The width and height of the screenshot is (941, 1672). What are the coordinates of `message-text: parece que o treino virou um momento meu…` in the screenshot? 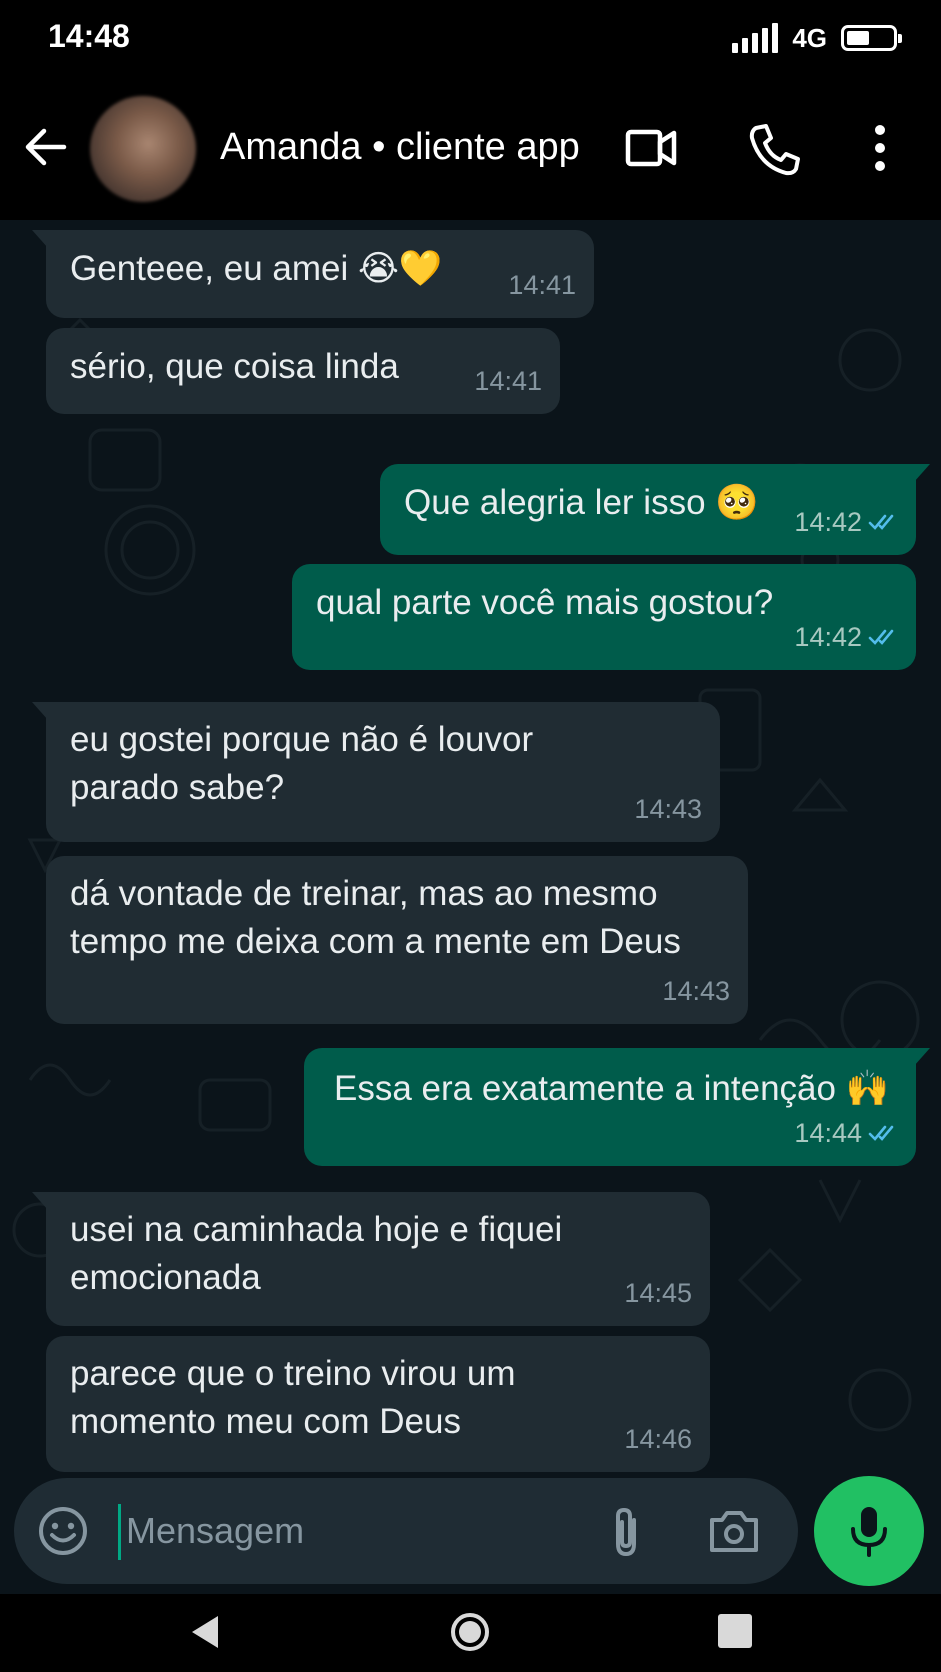 It's located at (293, 1398).